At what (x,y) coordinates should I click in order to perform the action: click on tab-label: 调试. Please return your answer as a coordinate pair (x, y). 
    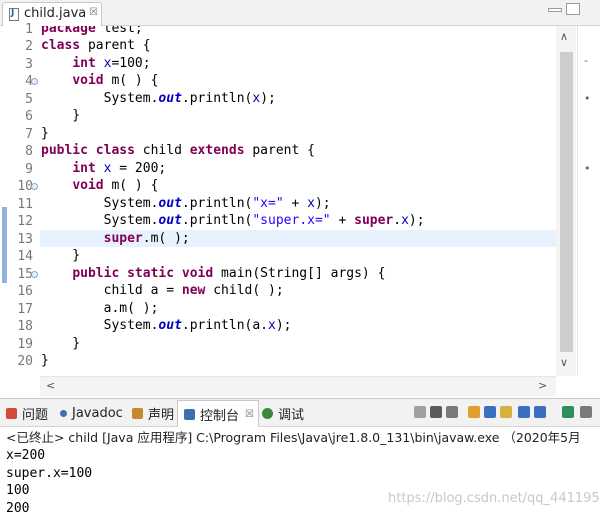
    Looking at the image, I should click on (291, 415).